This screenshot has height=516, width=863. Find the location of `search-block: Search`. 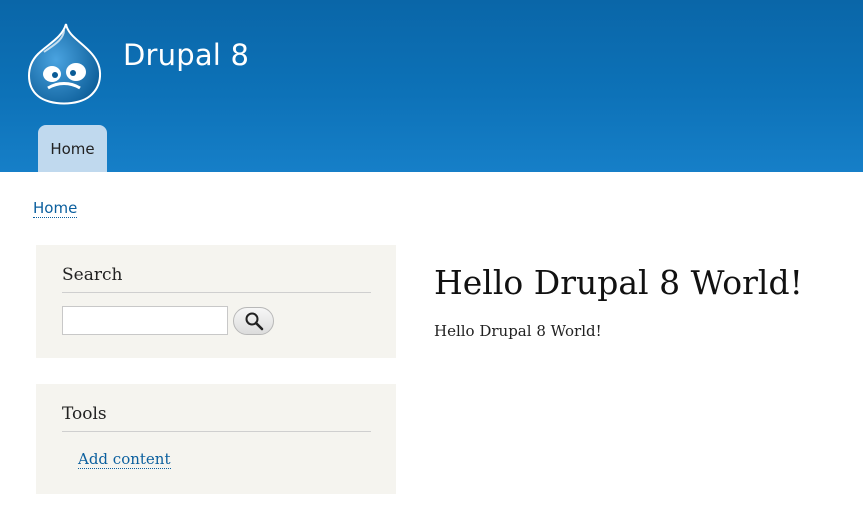

search-block: Search is located at coordinates (216, 301).